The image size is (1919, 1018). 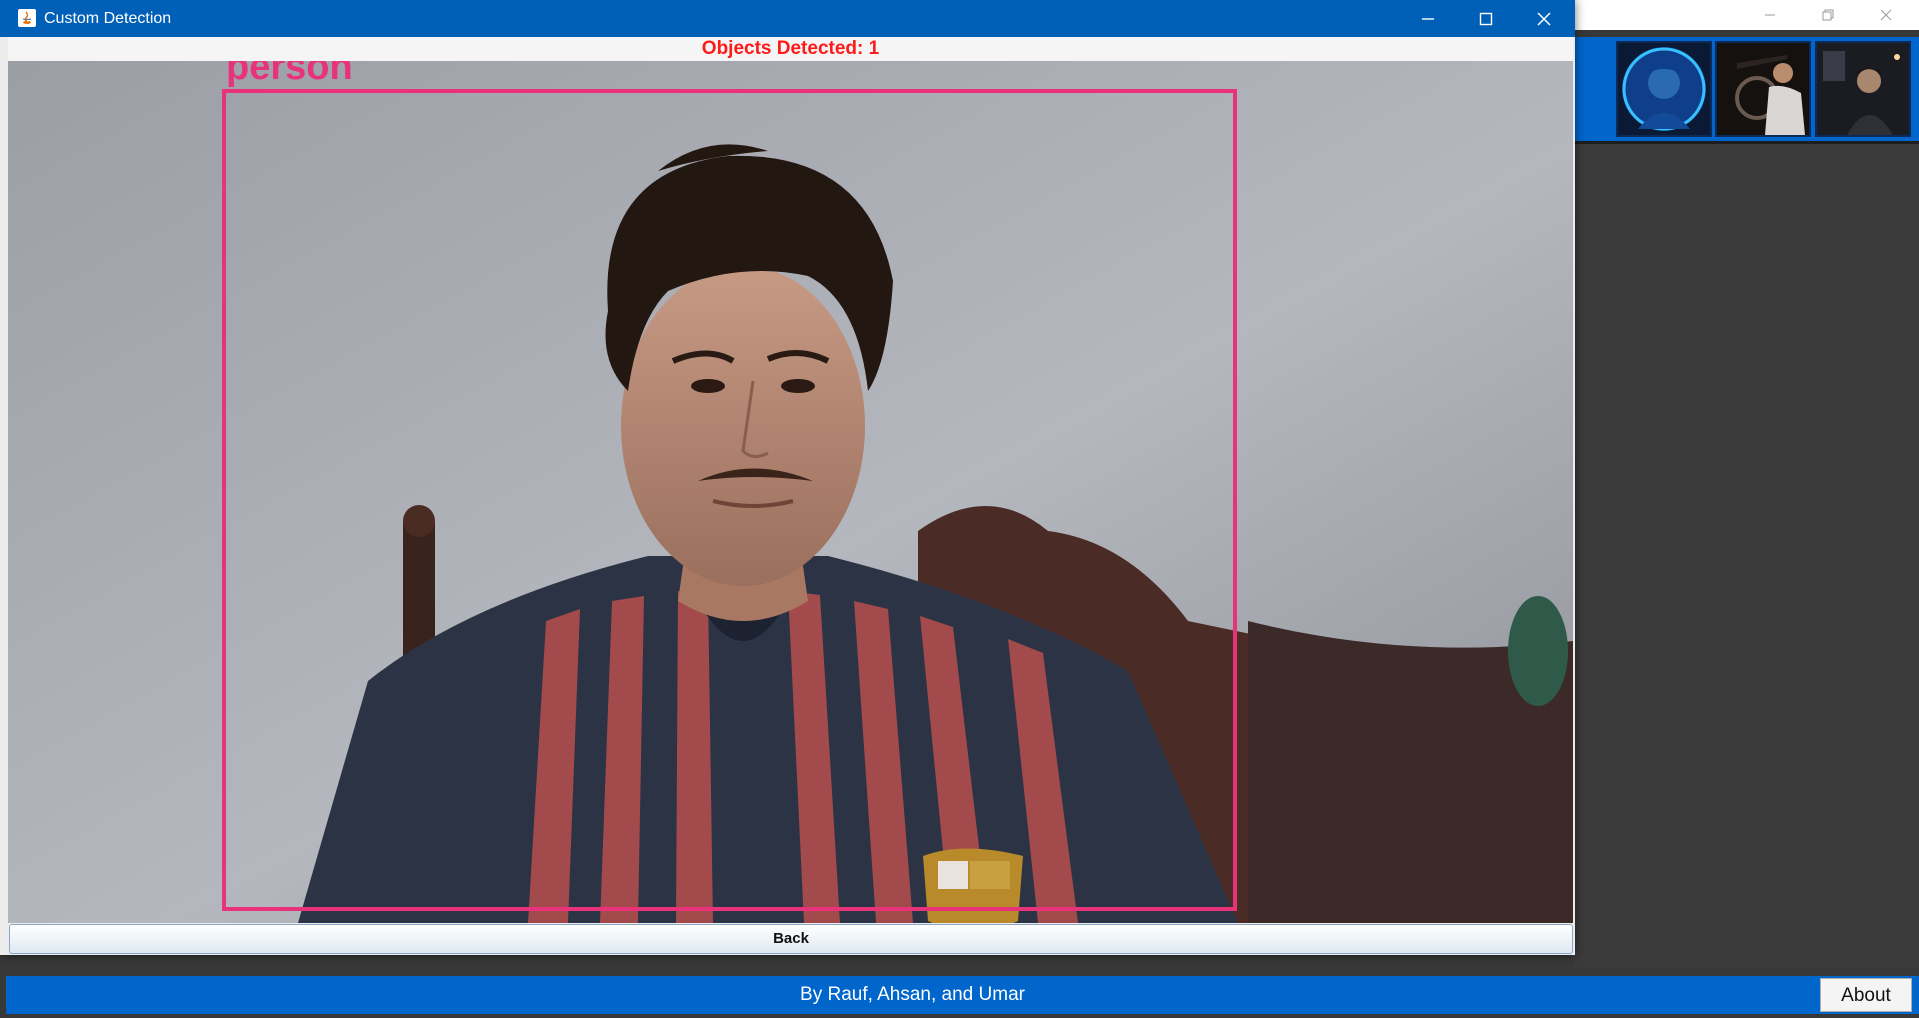 I want to click on dialog-maximize-button, so click(x=1486, y=18).